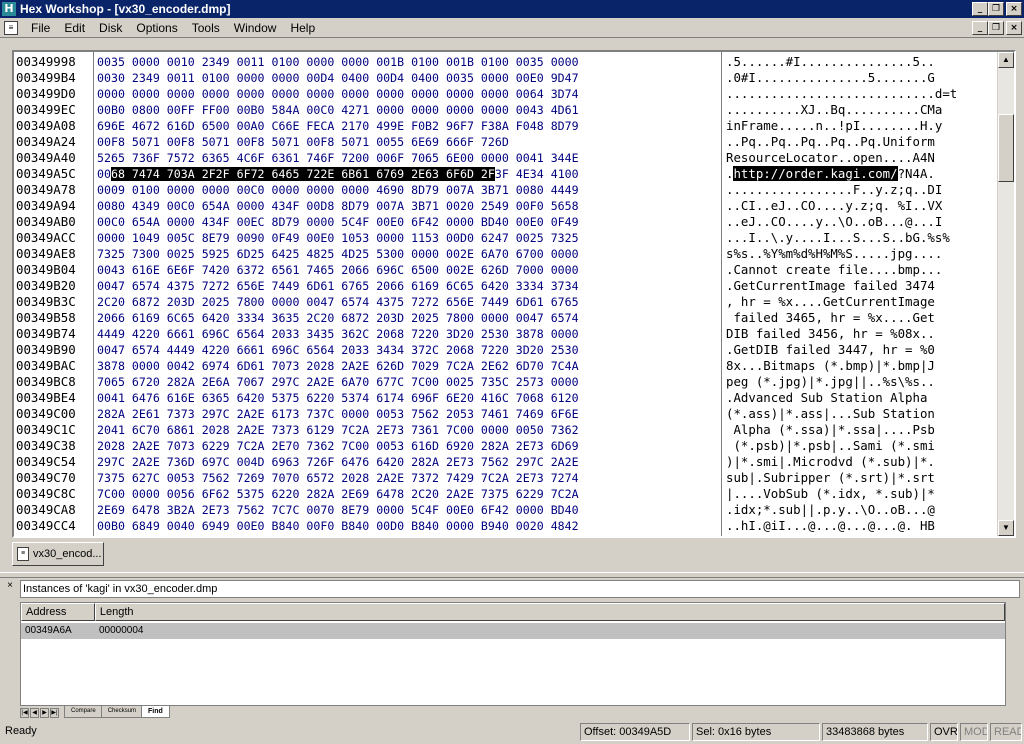 This screenshot has width=1024, height=744. What do you see at coordinates (1006, 60) in the screenshot?
I see `scroll-up-button: ▲` at bounding box center [1006, 60].